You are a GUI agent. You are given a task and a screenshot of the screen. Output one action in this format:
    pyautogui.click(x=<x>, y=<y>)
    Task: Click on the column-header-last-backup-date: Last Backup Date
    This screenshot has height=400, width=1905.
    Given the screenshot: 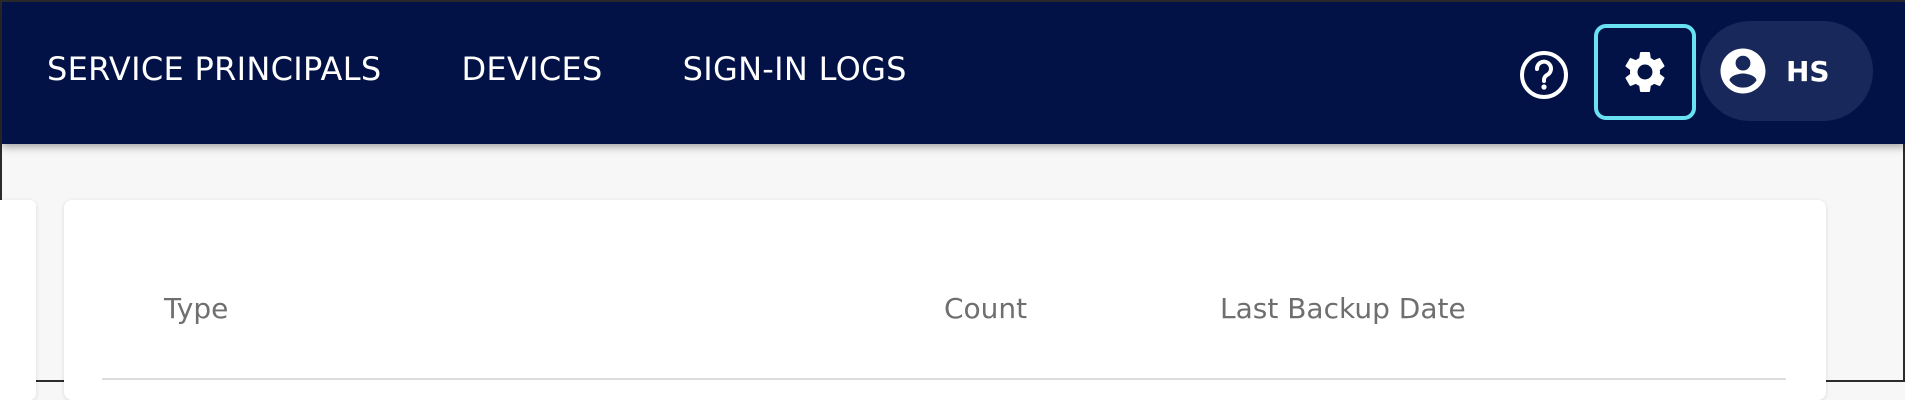 What is the action you would take?
    pyautogui.click(x=1343, y=308)
    